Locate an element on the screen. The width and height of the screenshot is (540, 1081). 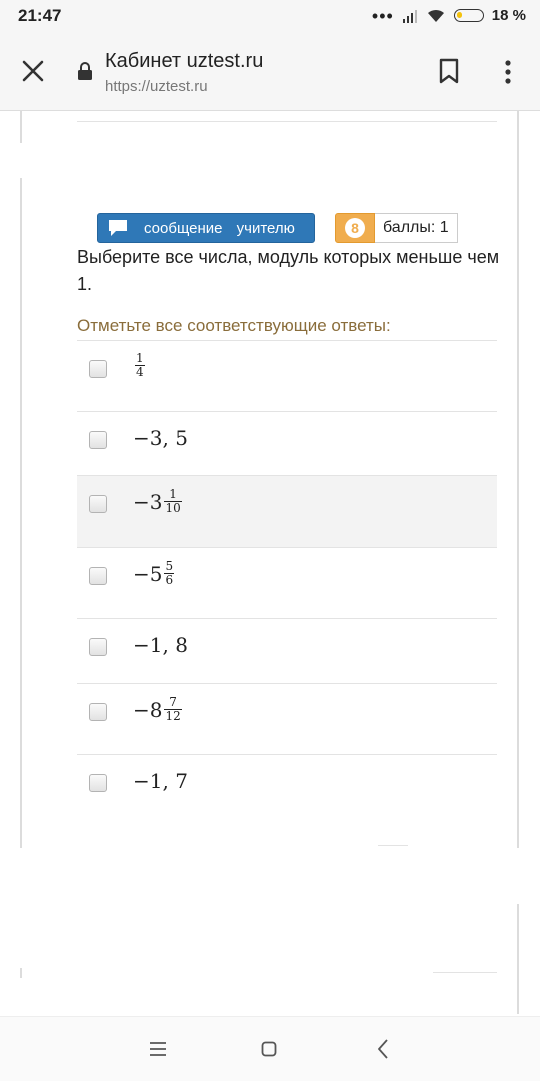
nav-home-icon is located at coordinates (269, 1049).